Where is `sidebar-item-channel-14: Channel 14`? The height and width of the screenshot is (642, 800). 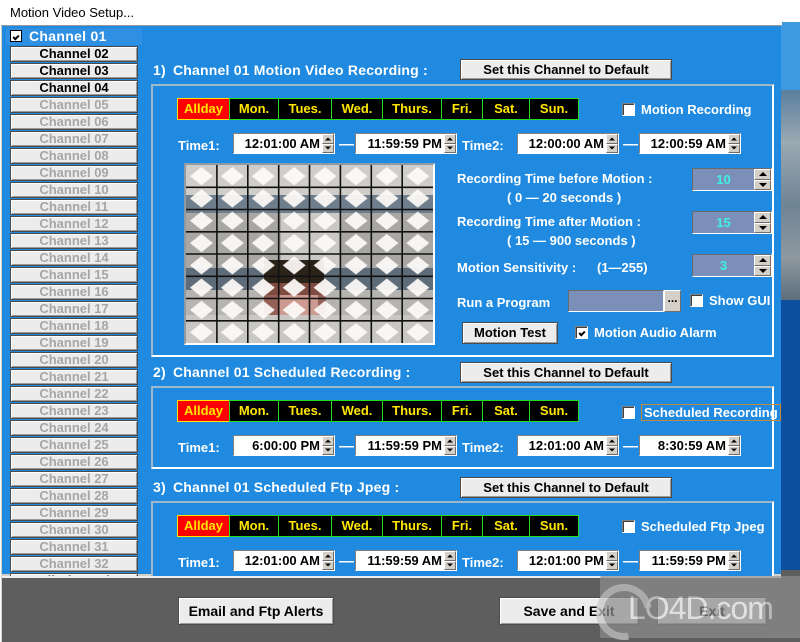 sidebar-item-channel-14: Channel 14 is located at coordinates (74, 258).